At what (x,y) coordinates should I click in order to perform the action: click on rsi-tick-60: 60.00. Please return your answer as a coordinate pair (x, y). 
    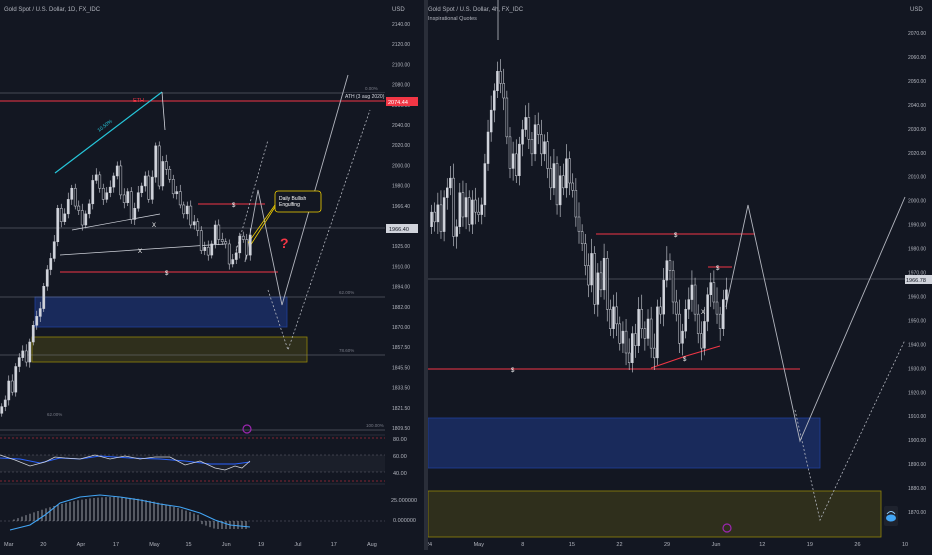
    Looking at the image, I should click on (400, 457).